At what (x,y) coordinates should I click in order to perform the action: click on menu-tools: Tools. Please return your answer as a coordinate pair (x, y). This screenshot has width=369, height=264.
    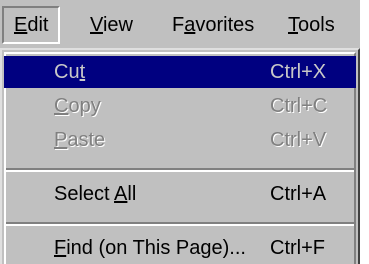
    Looking at the image, I should click on (311, 25).